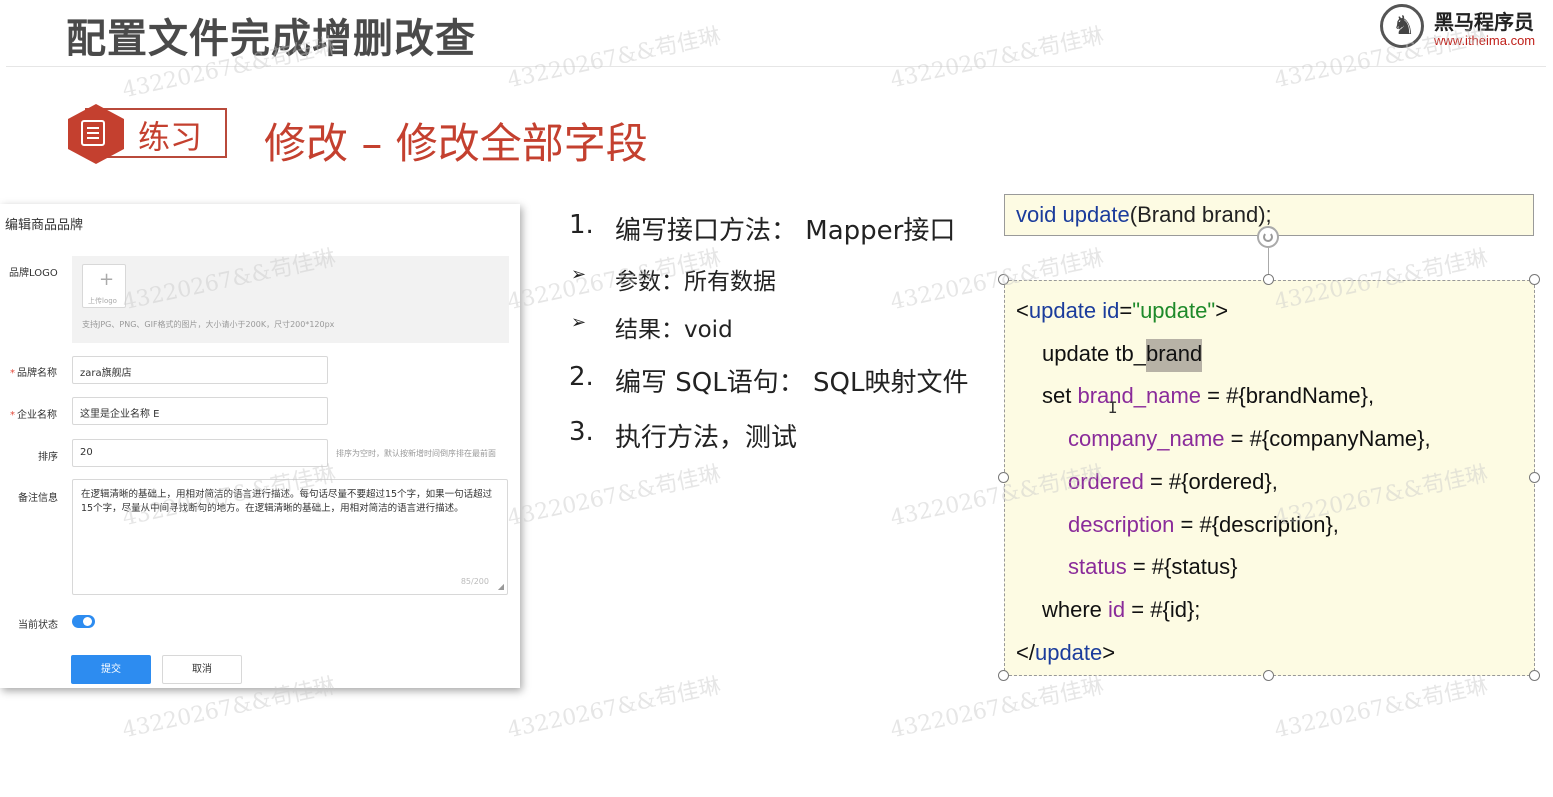  I want to click on step-3-text: 执行方法，测试, so click(706, 438).